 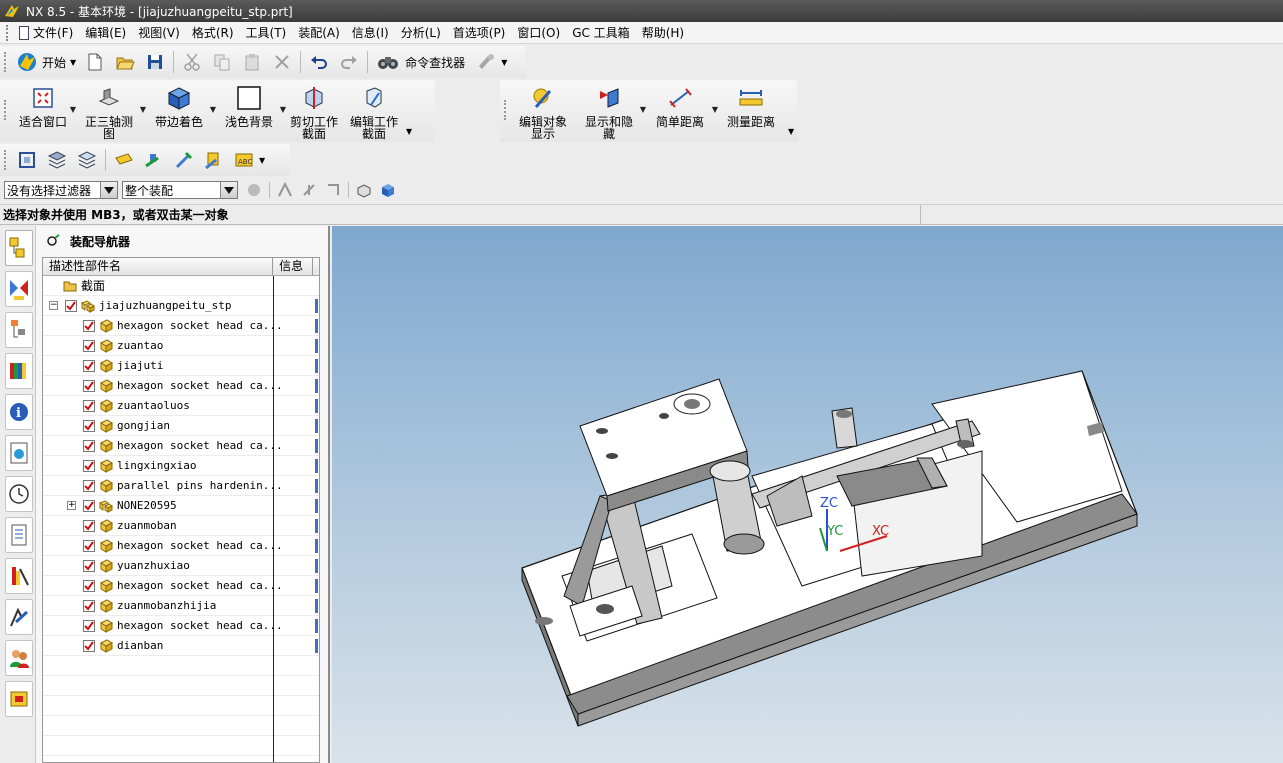 What do you see at coordinates (370, 33) in the screenshot?
I see `menu-info: 信息(I)` at bounding box center [370, 33].